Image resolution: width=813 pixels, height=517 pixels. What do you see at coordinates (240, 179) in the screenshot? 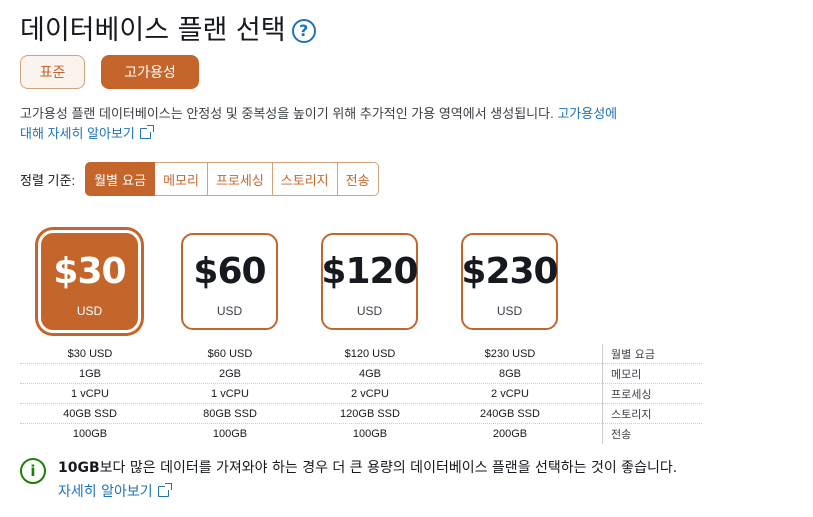
I see `sort-processing-button: 프로세싱` at bounding box center [240, 179].